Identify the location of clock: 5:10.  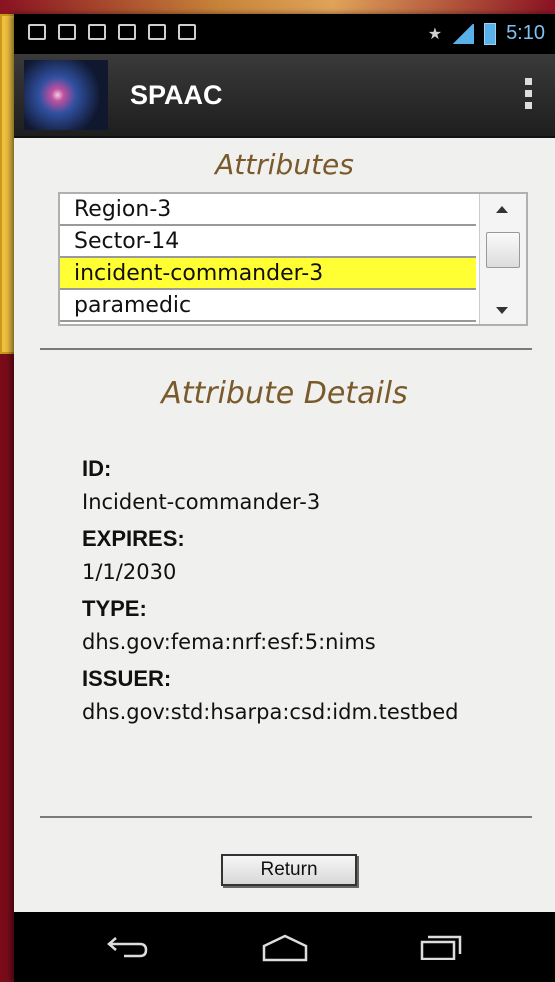
(525, 33).